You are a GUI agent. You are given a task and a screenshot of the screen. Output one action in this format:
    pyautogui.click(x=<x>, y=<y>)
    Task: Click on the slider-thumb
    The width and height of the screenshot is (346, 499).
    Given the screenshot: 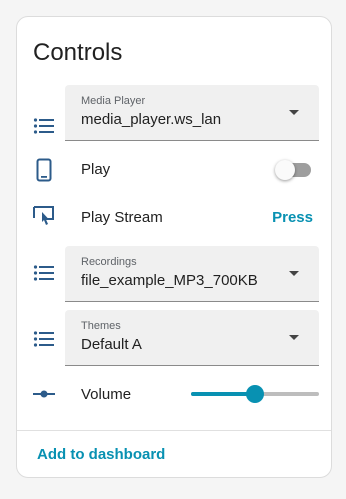 What is the action you would take?
    pyautogui.click(x=255, y=394)
    